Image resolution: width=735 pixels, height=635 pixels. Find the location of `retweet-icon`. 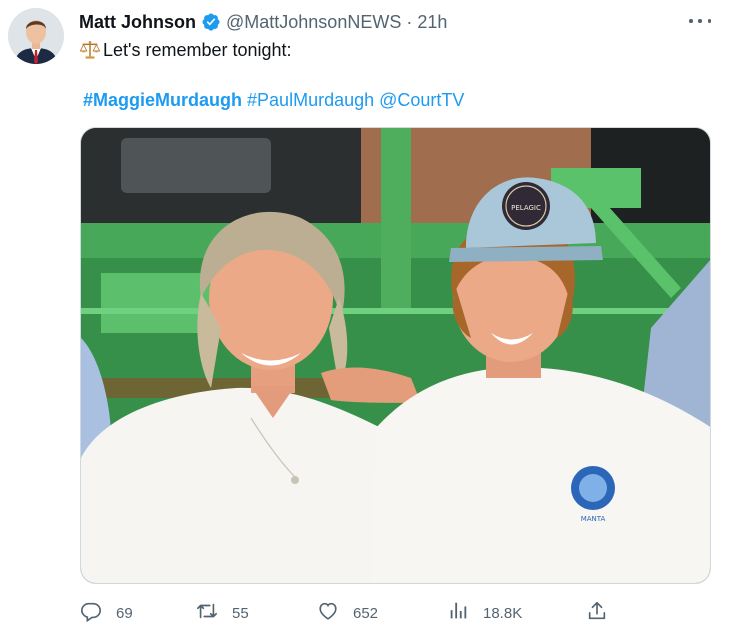

retweet-icon is located at coordinates (207, 613).